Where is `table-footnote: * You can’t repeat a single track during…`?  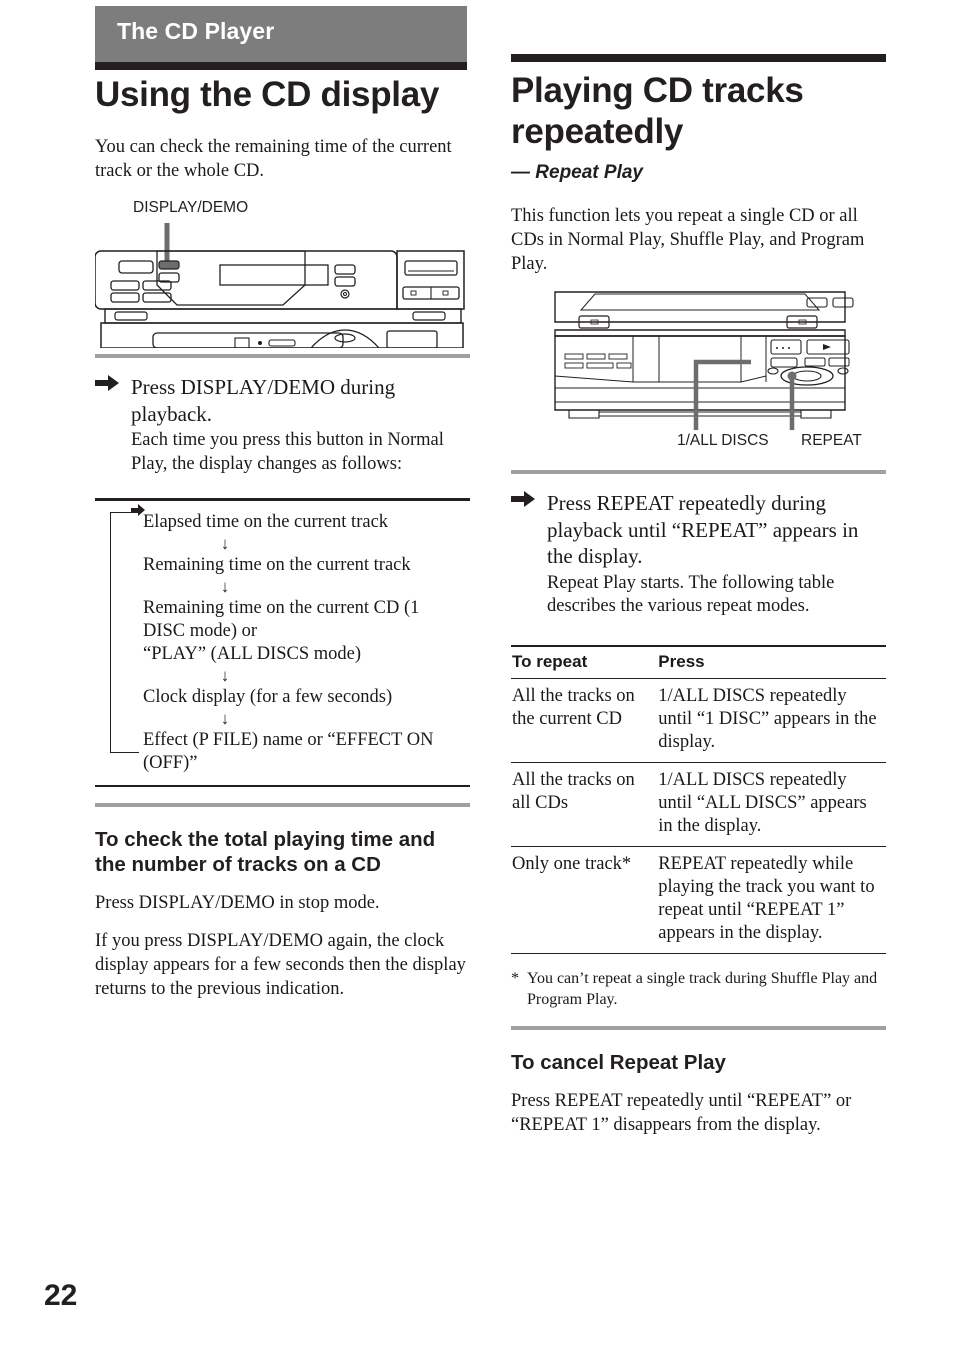
table-footnote: * You can’t repeat a single track during… is located at coordinates (698, 989).